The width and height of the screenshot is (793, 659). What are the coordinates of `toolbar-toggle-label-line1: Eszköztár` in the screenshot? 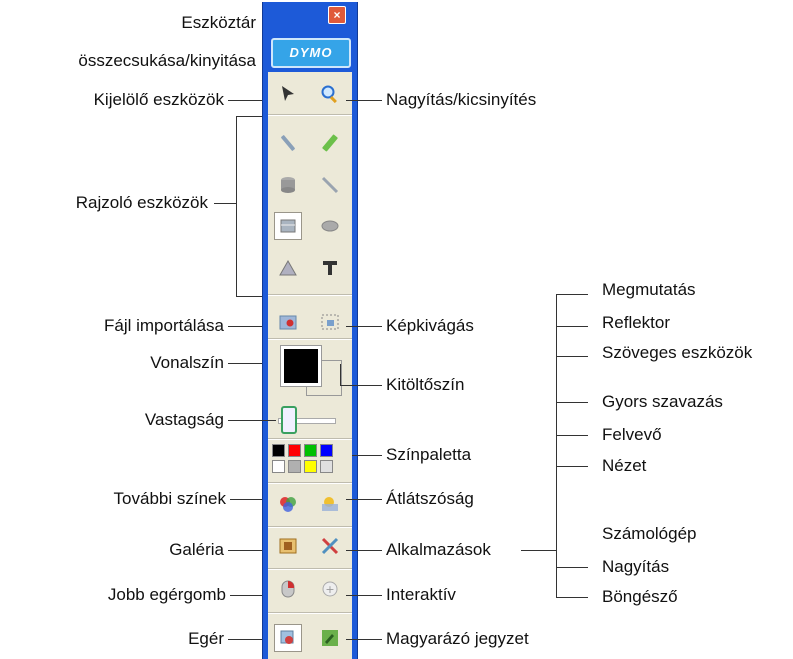 It's located at (218, 22).